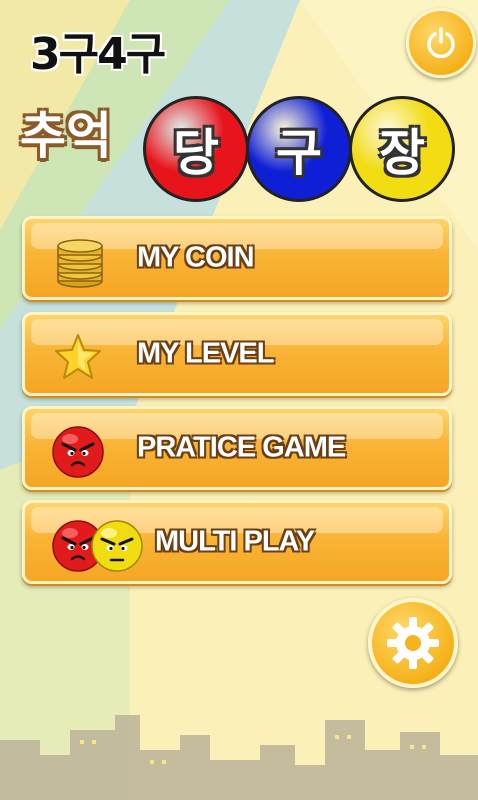 This screenshot has width=478, height=800. Describe the element at coordinates (78, 452) in the screenshot. I see `red-ball-icon` at that location.